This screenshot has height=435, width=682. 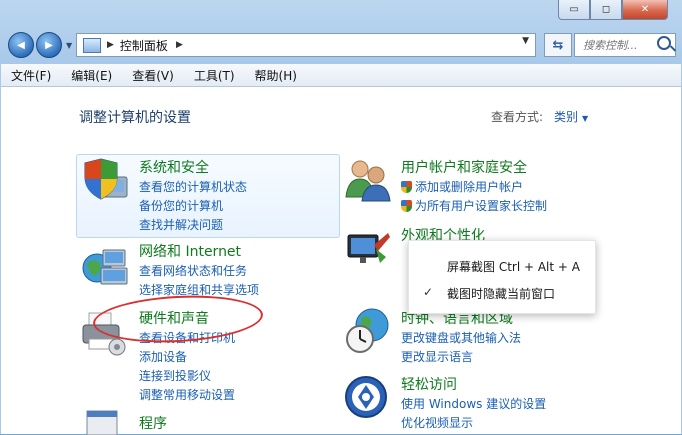 I want to click on search-box, so click(x=625, y=45).